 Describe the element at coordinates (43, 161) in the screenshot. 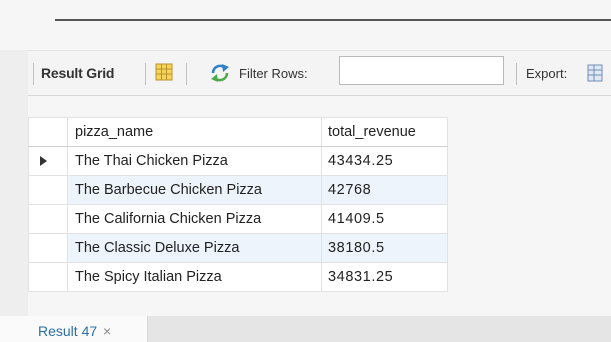

I see `row-pointer-icon` at that location.